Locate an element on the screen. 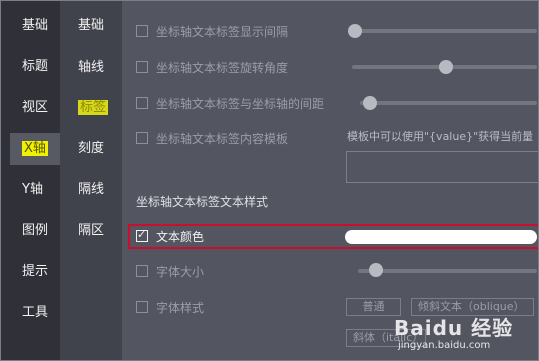  main-nav: 基础 标题 视区 X轴 Y轴 图例 提示 工具 is located at coordinates (30, 180).